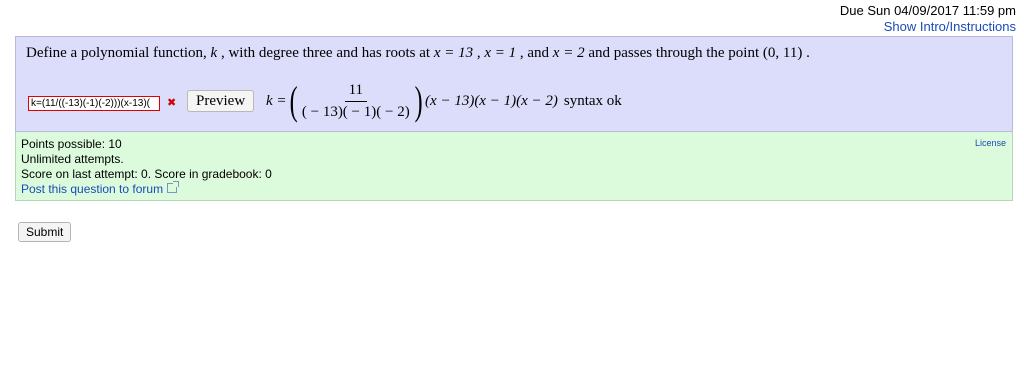 This screenshot has width=1024, height=373. What do you see at coordinates (221, 101) in the screenshot?
I see `preview-button: Preview` at bounding box center [221, 101].